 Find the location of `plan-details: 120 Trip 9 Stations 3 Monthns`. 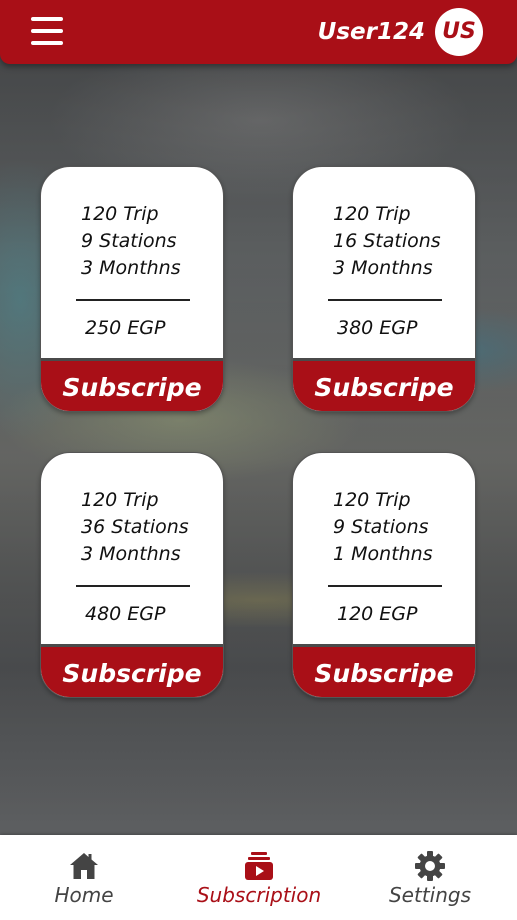

plan-details: 120 Trip 9 Stations 3 Monthns is located at coordinates (131, 241).